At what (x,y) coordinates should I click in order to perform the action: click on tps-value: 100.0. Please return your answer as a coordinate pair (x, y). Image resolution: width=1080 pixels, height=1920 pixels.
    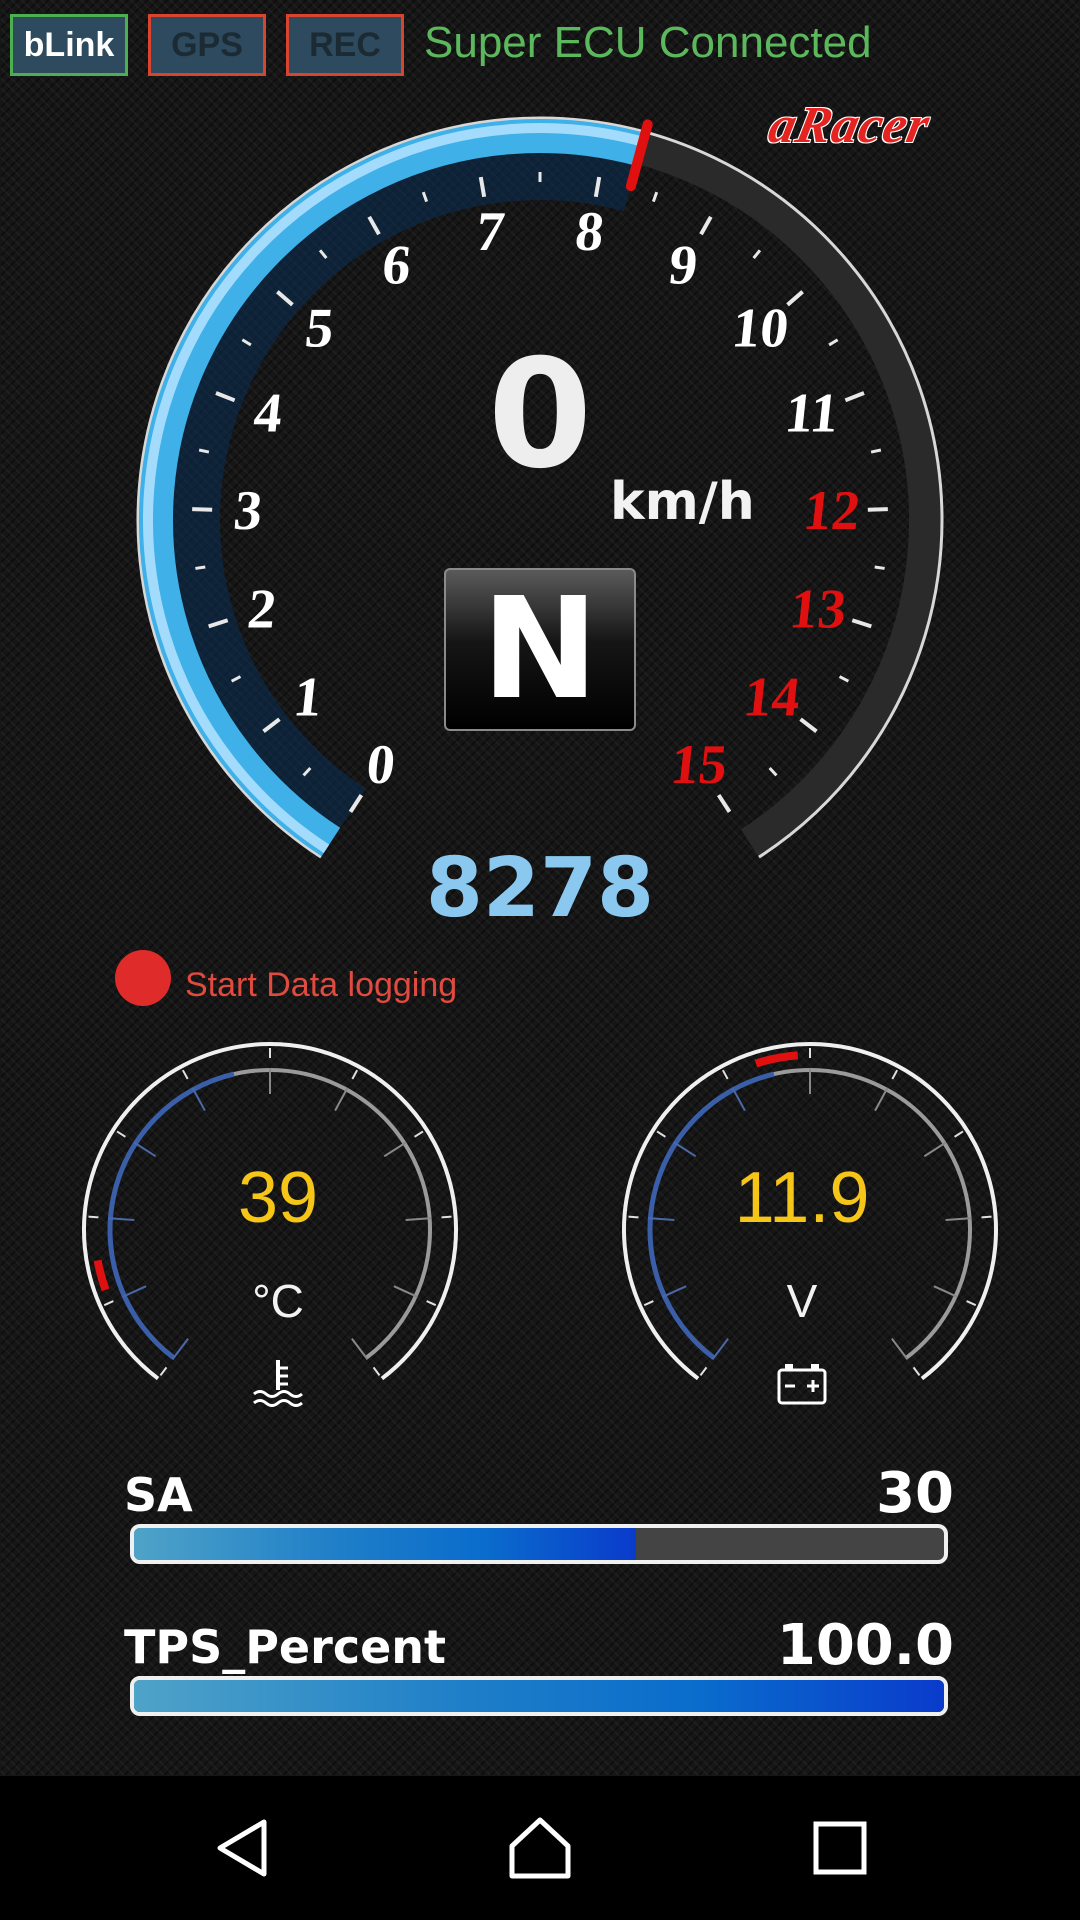
    Looking at the image, I should click on (865, 1645).